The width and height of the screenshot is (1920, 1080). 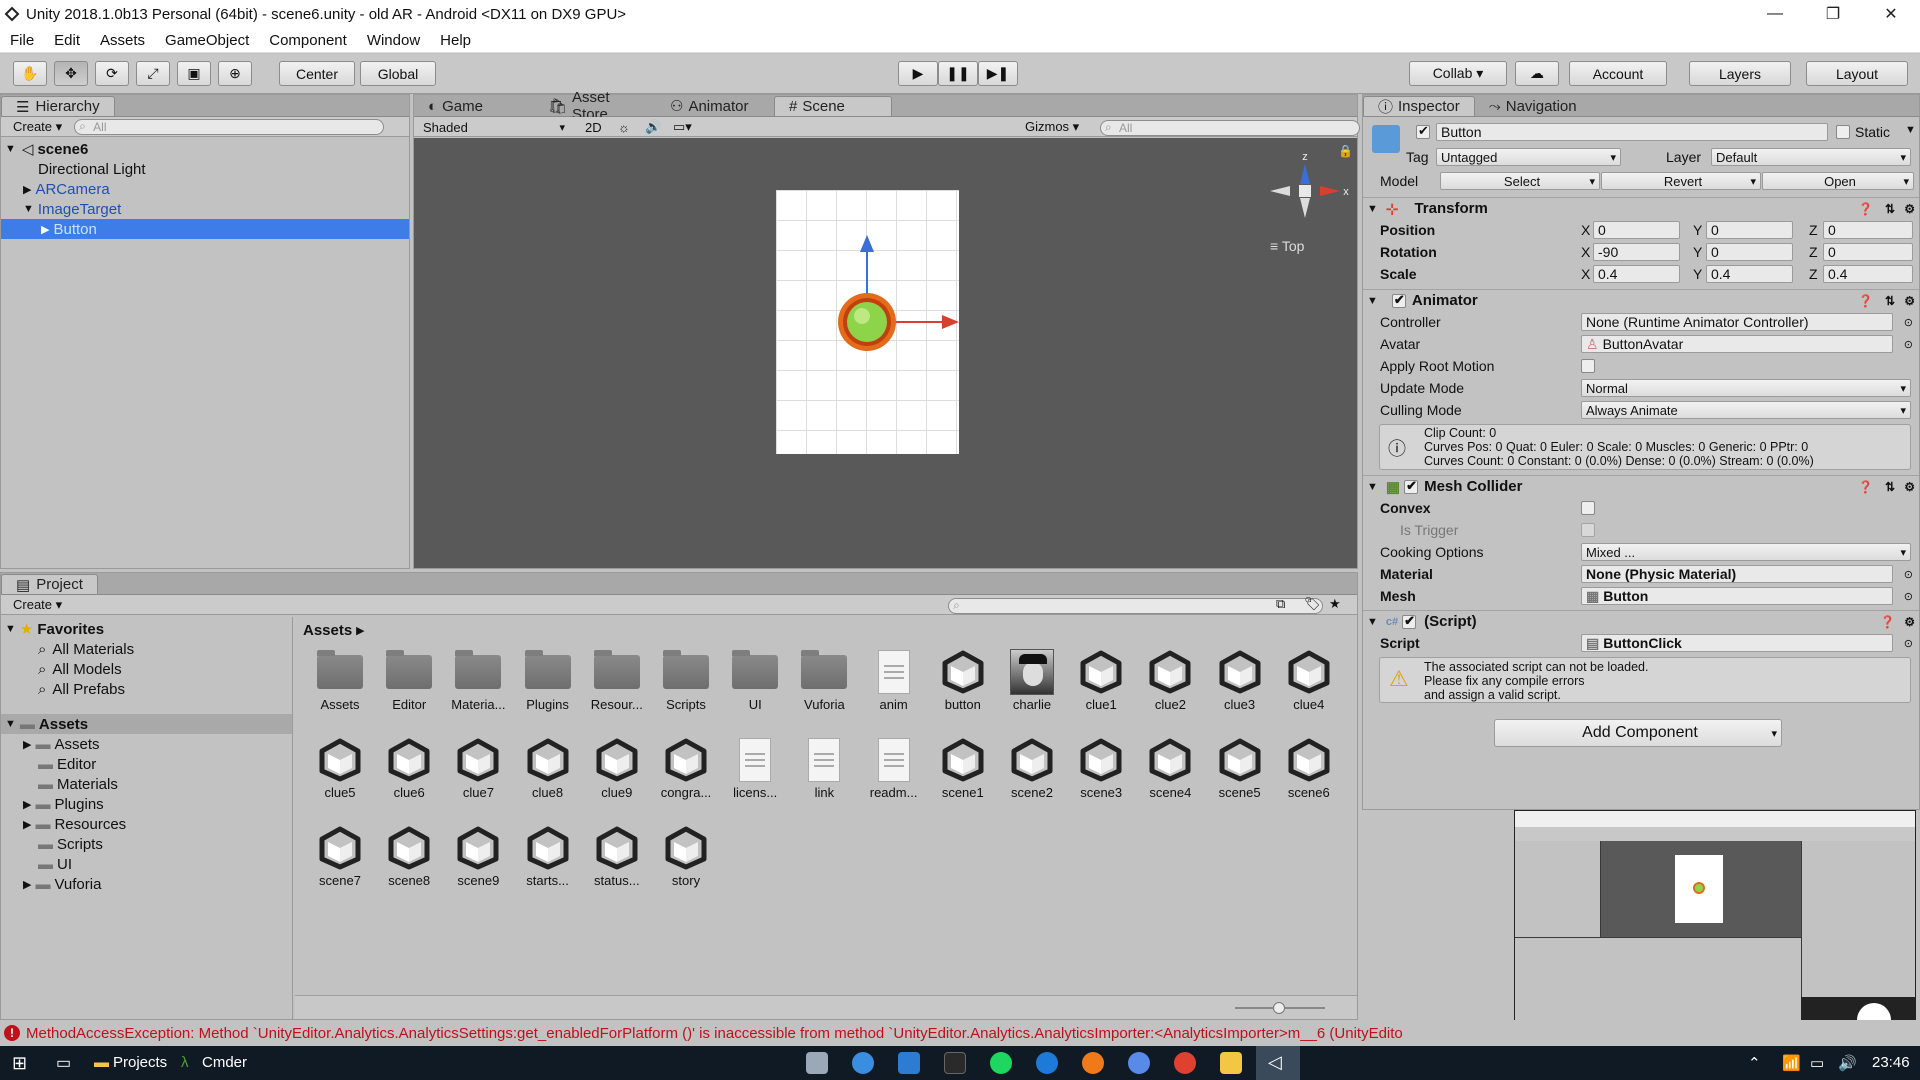 What do you see at coordinates (1811, 157) in the screenshot?
I see `layer-dropdown: Default` at bounding box center [1811, 157].